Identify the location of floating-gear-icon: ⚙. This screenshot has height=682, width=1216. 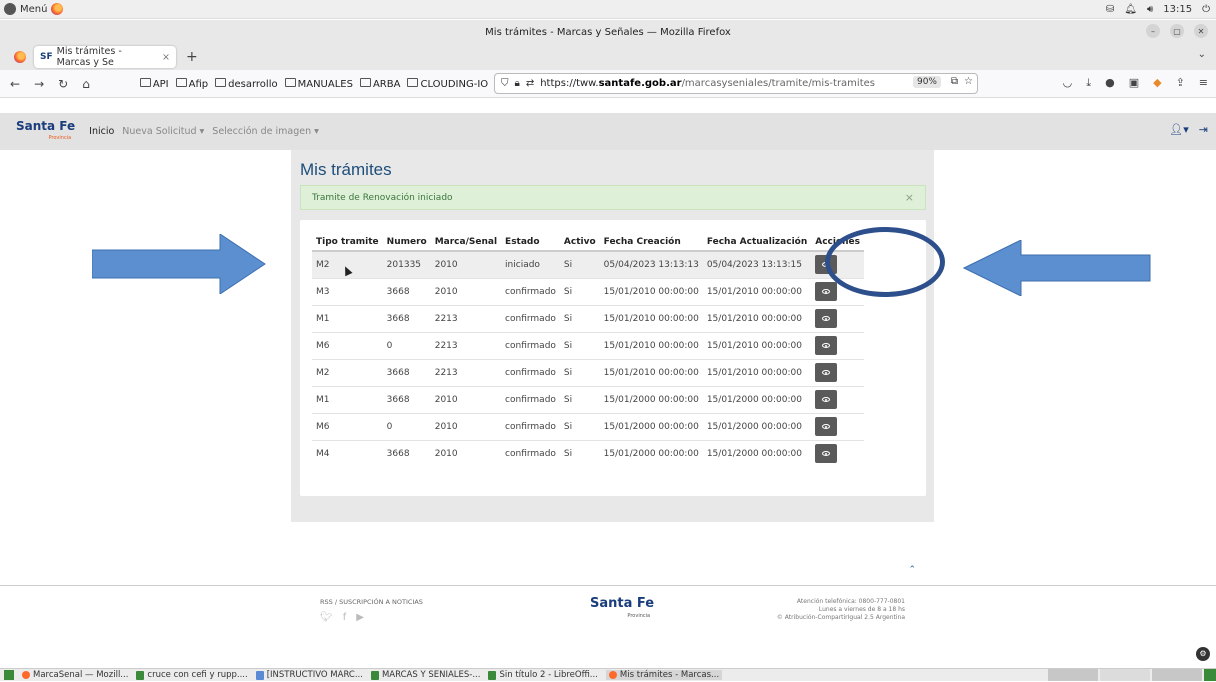
(1203, 654).